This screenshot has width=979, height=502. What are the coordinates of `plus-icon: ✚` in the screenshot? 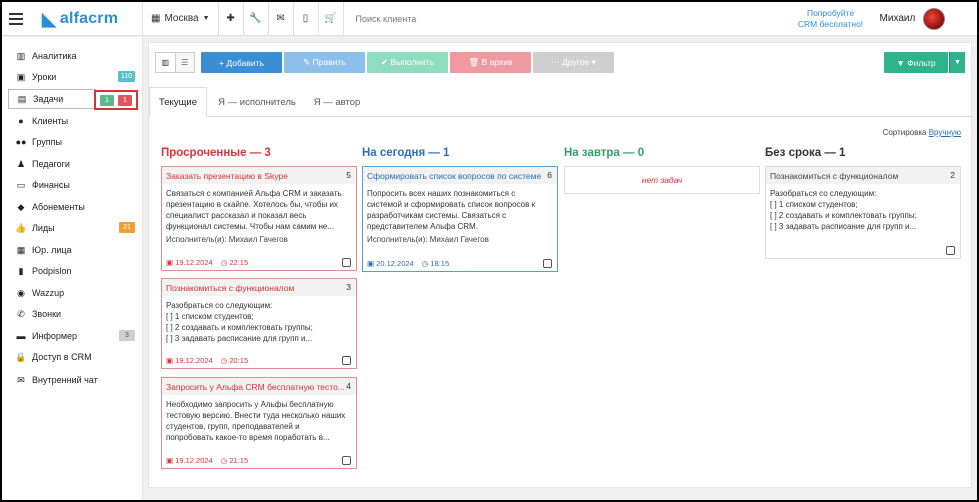 It's located at (231, 19).